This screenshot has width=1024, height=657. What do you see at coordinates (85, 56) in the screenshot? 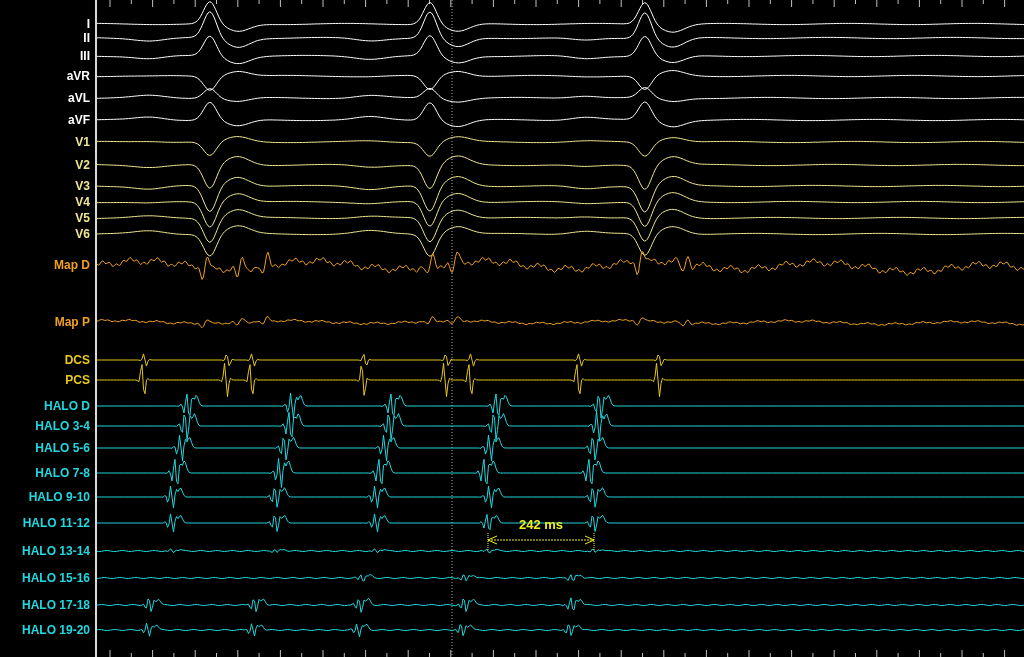
I see `channel-label: III` at bounding box center [85, 56].